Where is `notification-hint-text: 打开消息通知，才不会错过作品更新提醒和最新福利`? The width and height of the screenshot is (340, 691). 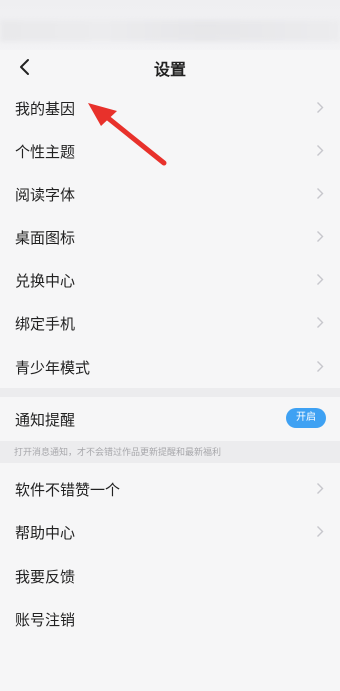
notification-hint-text: 打开消息通知，才不会错过作品更新提醒和最新福利 is located at coordinates (118, 453).